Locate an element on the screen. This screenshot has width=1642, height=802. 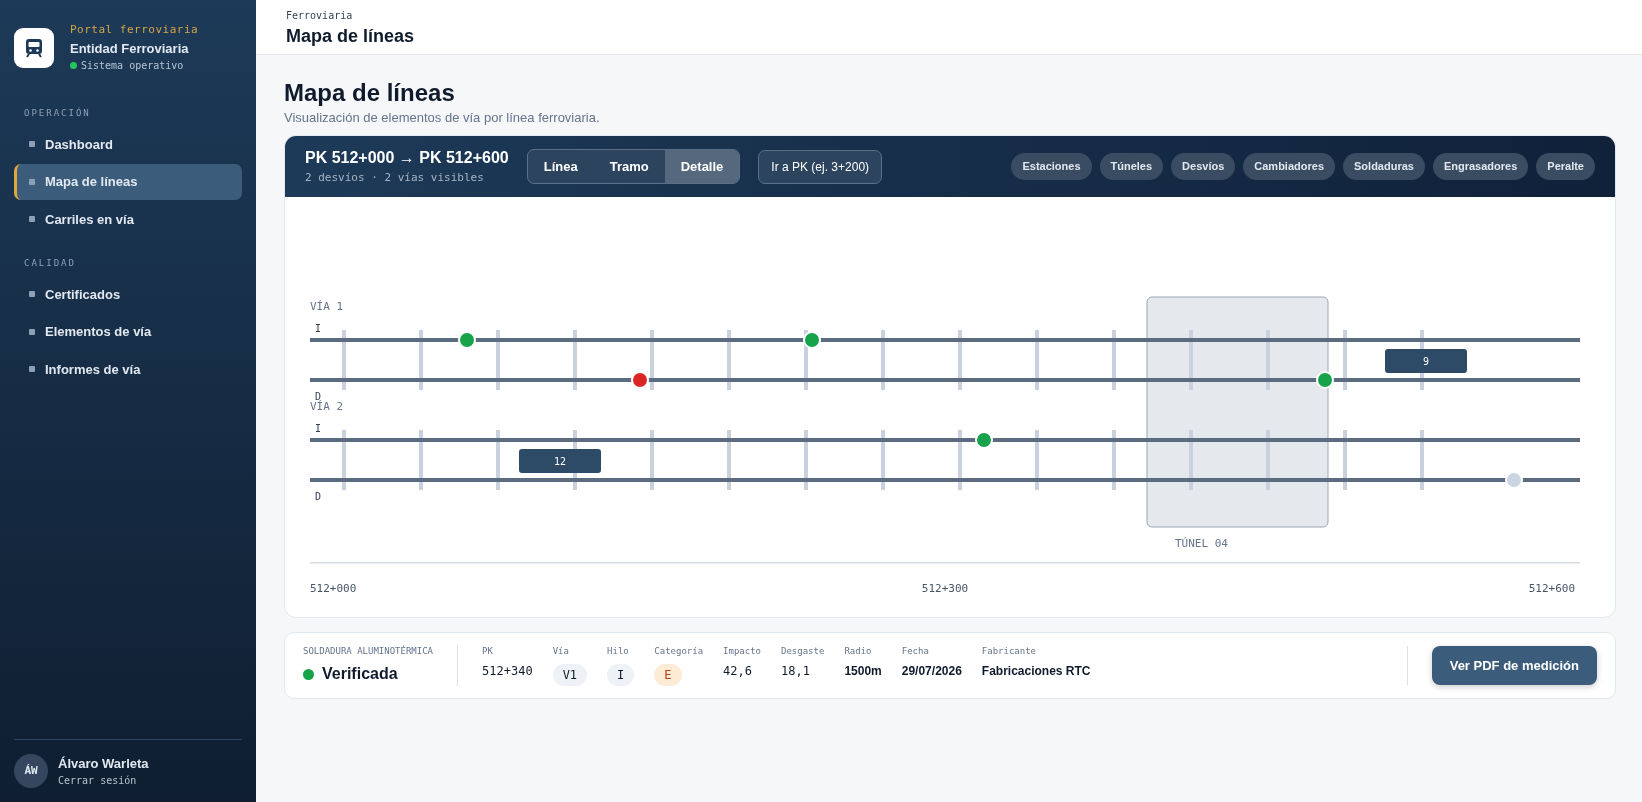
field-label: Radio is located at coordinates (858, 651).